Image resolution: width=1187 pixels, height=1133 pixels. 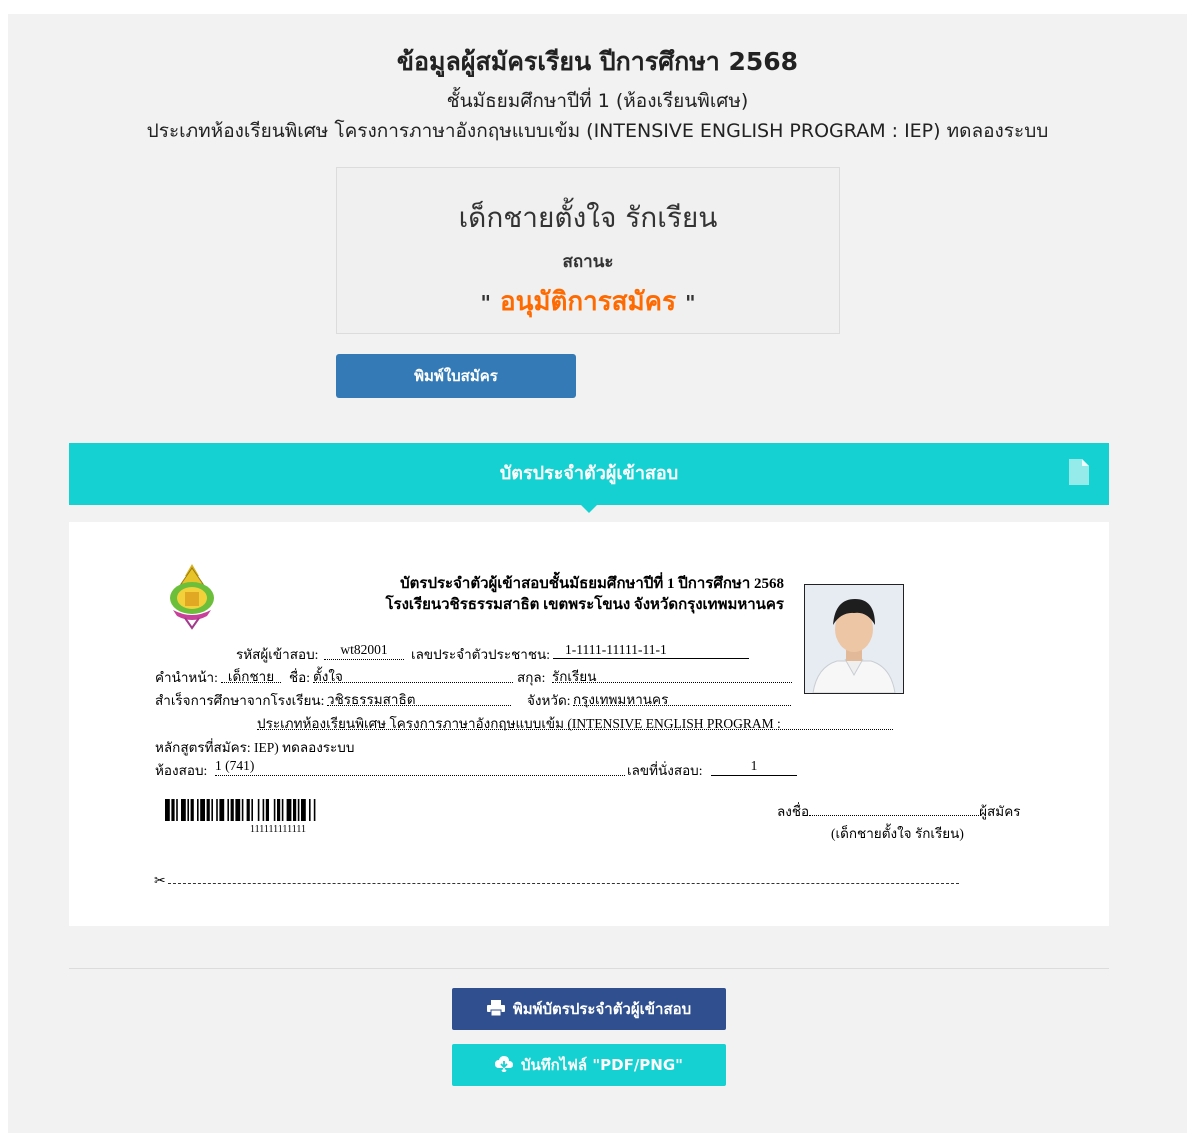 What do you see at coordinates (602, 1009) in the screenshot?
I see `print-exam-card-label: พิมพ์บัตรประจำตัวผู้เข้าสอบ` at bounding box center [602, 1009].